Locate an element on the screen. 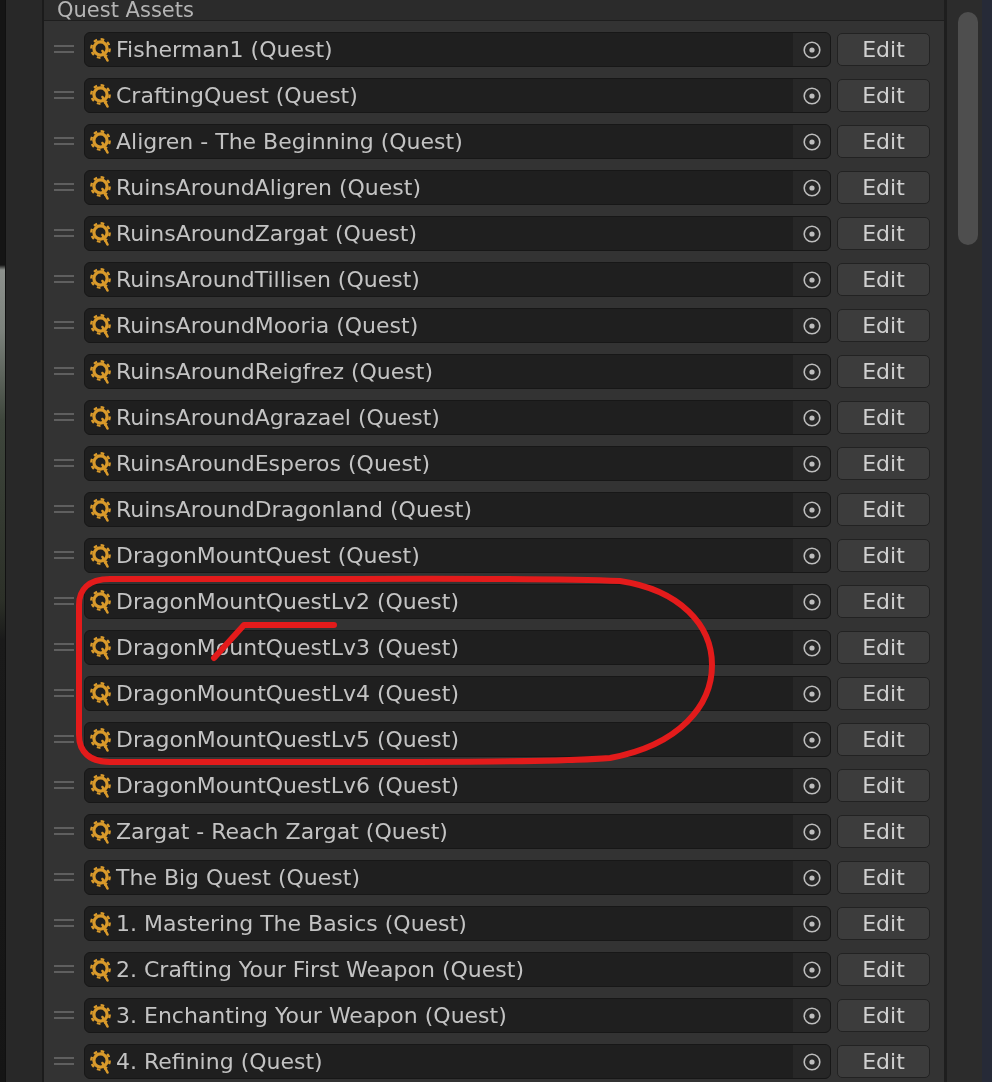  scrollbar-track is located at coordinates (964, 541).